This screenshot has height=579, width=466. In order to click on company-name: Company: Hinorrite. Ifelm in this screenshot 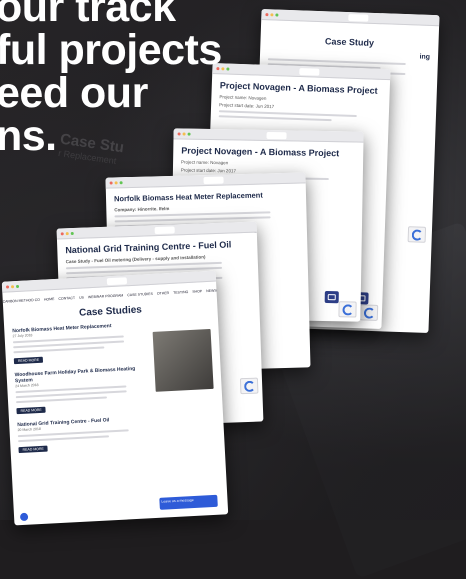, I will do `click(142, 209)`.